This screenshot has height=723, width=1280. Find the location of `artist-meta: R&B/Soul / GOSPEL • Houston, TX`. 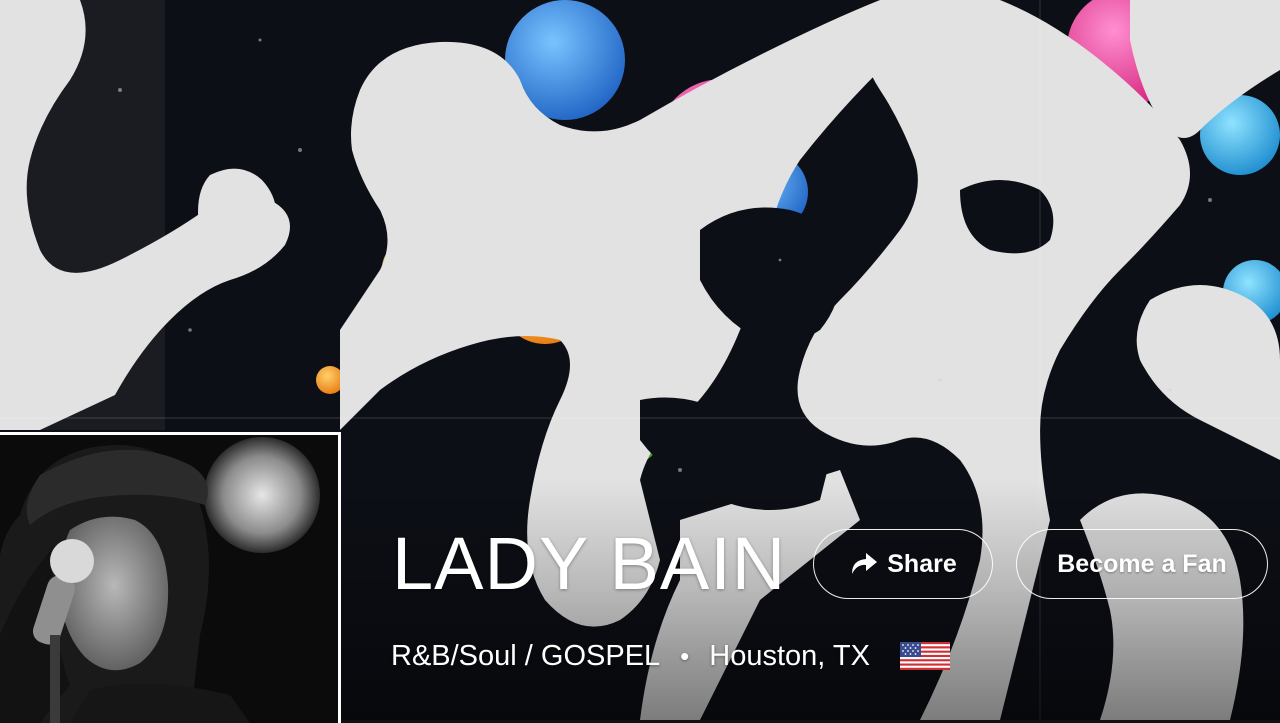

artist-meta: R&B/Soul / GOSPEL • Houston, TX is located at coordinates (670, 656).